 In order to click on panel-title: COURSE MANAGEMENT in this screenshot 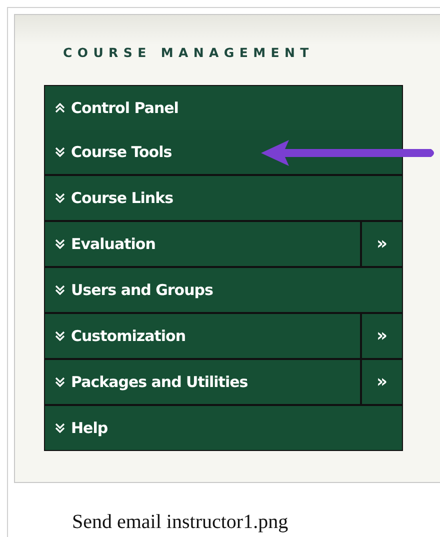, I will do `click(188, 52)`.